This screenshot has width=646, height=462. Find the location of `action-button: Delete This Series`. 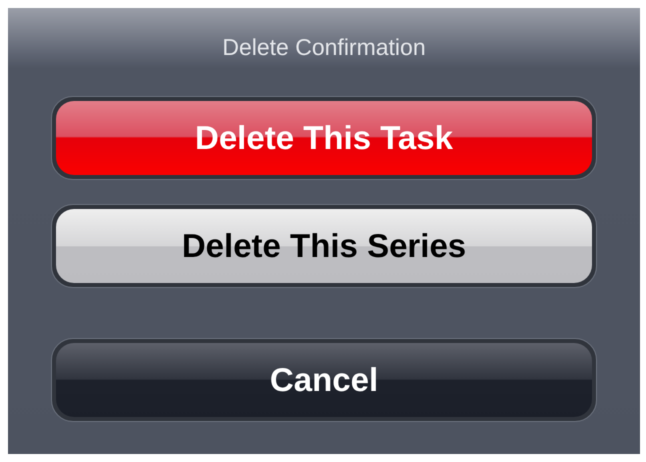

action-button: Delete This Series is located at coordinates (324, 246).